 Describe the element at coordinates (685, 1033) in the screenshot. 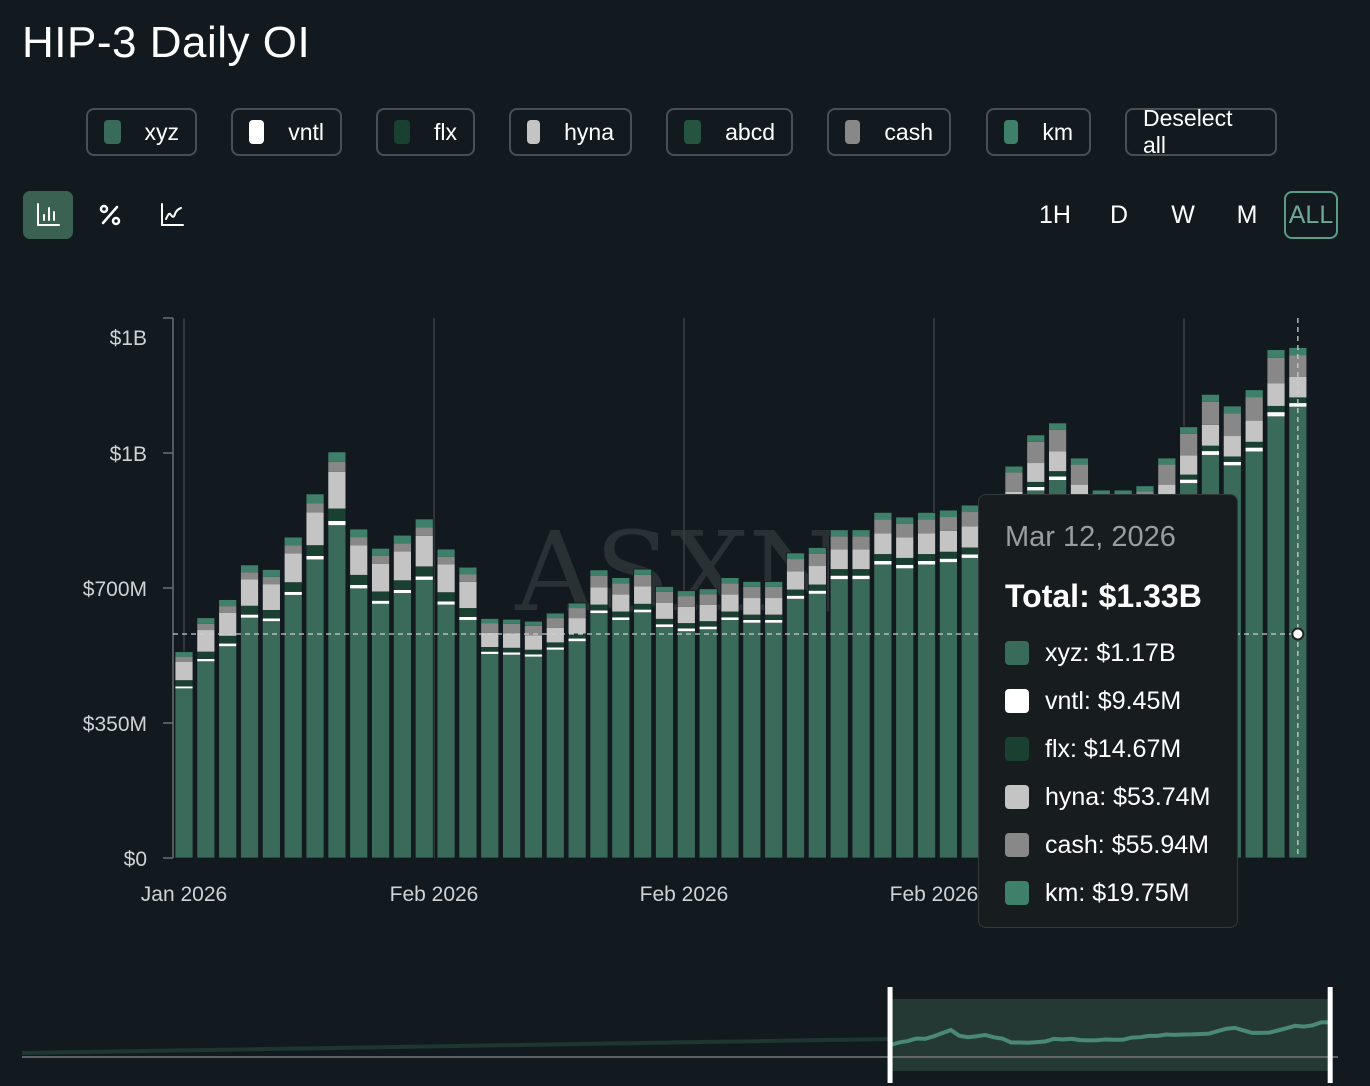

I see `range-brush` at that location.